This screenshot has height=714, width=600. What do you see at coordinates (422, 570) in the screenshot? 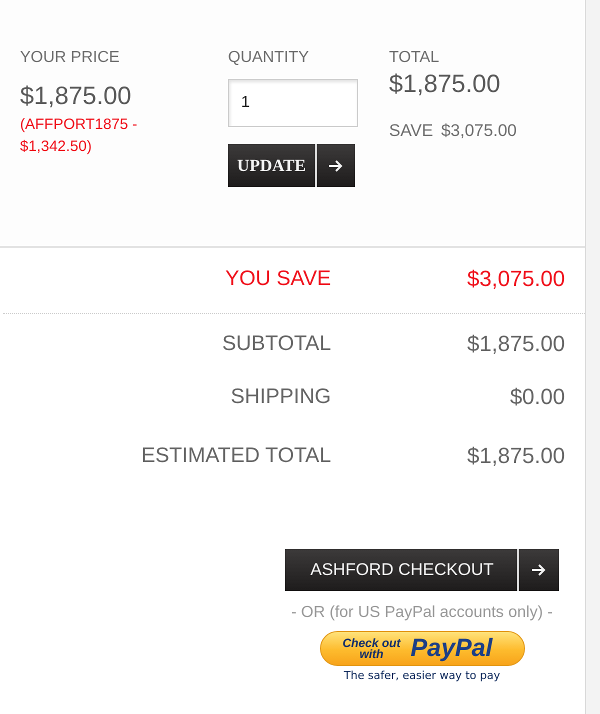
I see `checkout-button: ASHFORD CHECKOUT` at bounding box center [422, 570].